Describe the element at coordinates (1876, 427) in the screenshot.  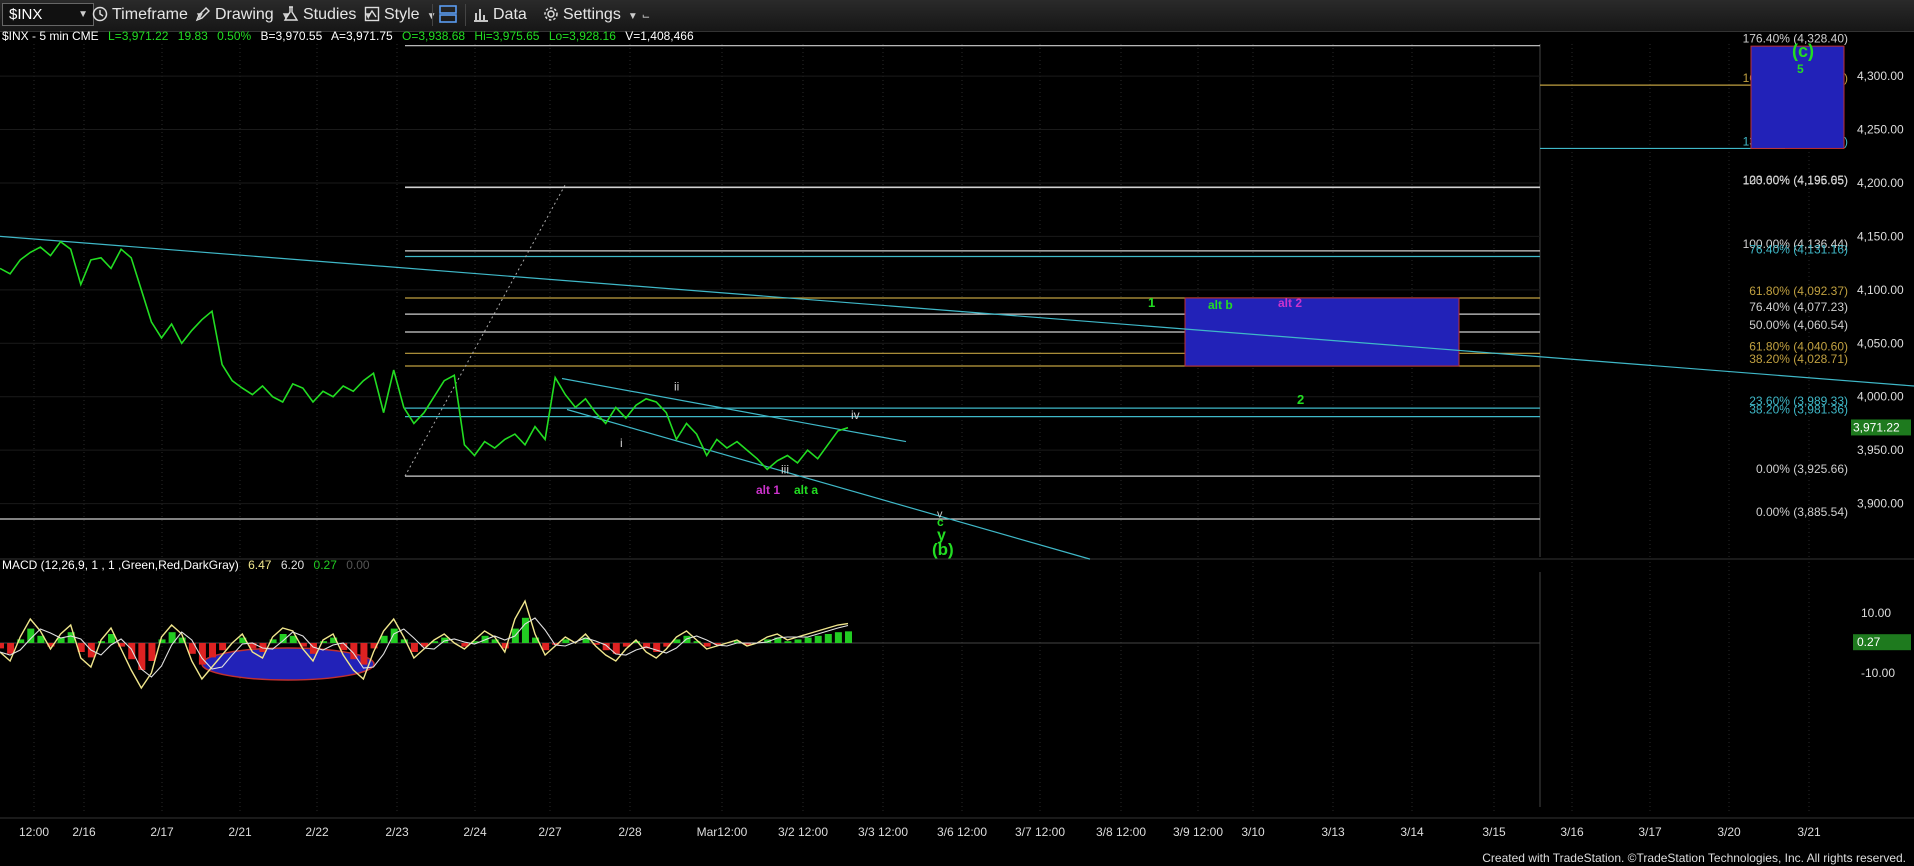
I see `last-price-label: 3,971.22` at that location.